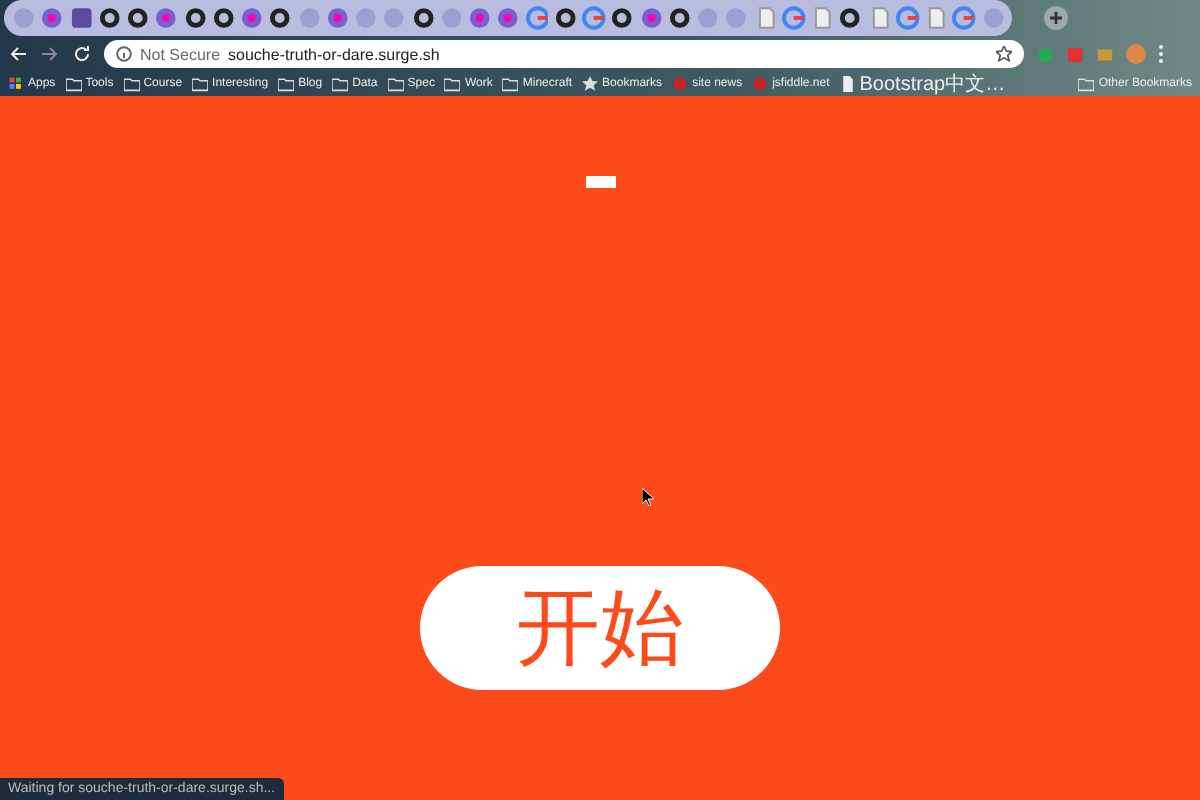 The height and width of the screenshot is (800, 1200). I want to click on info-icon, so click(124, 54).